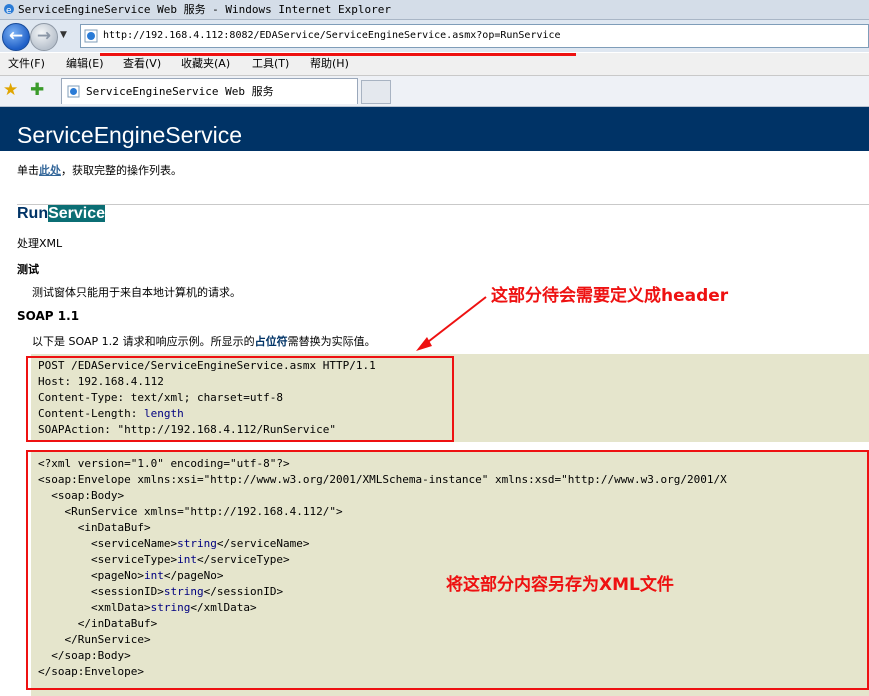 Image resolution: width=869 pixels, height=696 pixels. Describe the element at coordinates (560, 585) in the screenshot. I see `xml-annotation-text: 将这部分内容另存为XML文件` at that location.